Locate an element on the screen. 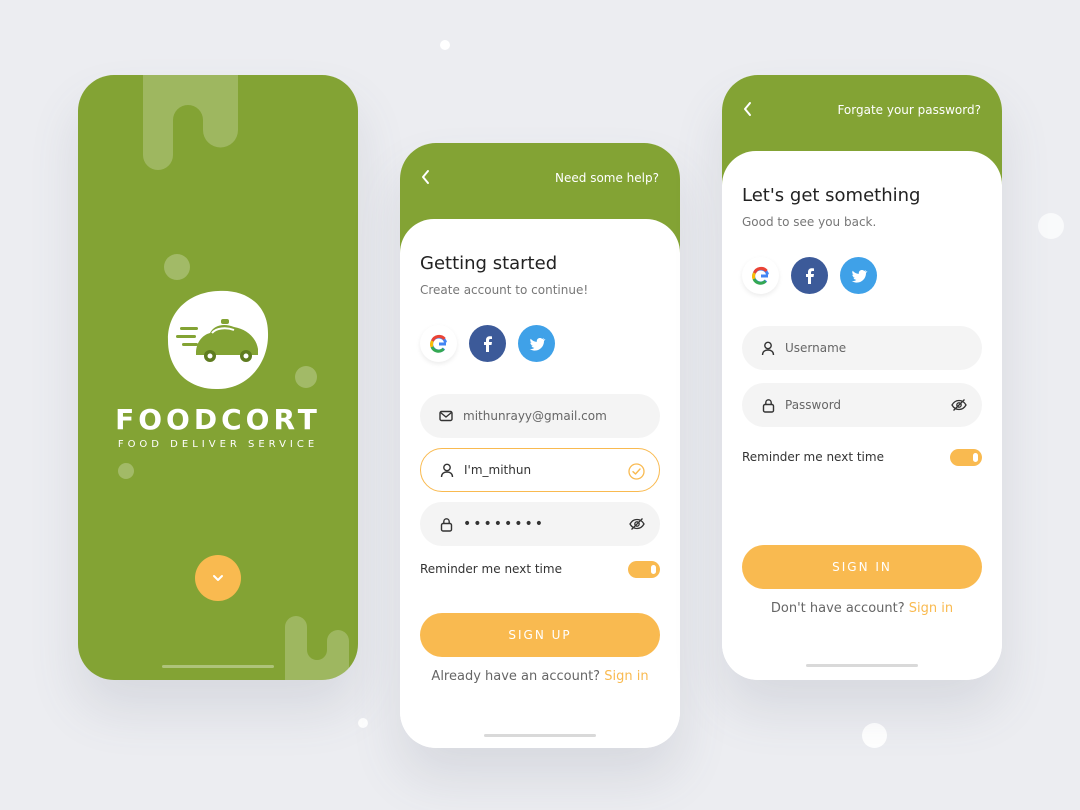 The image size is (1080, 810). next-button is located at coordinates (218, 578).